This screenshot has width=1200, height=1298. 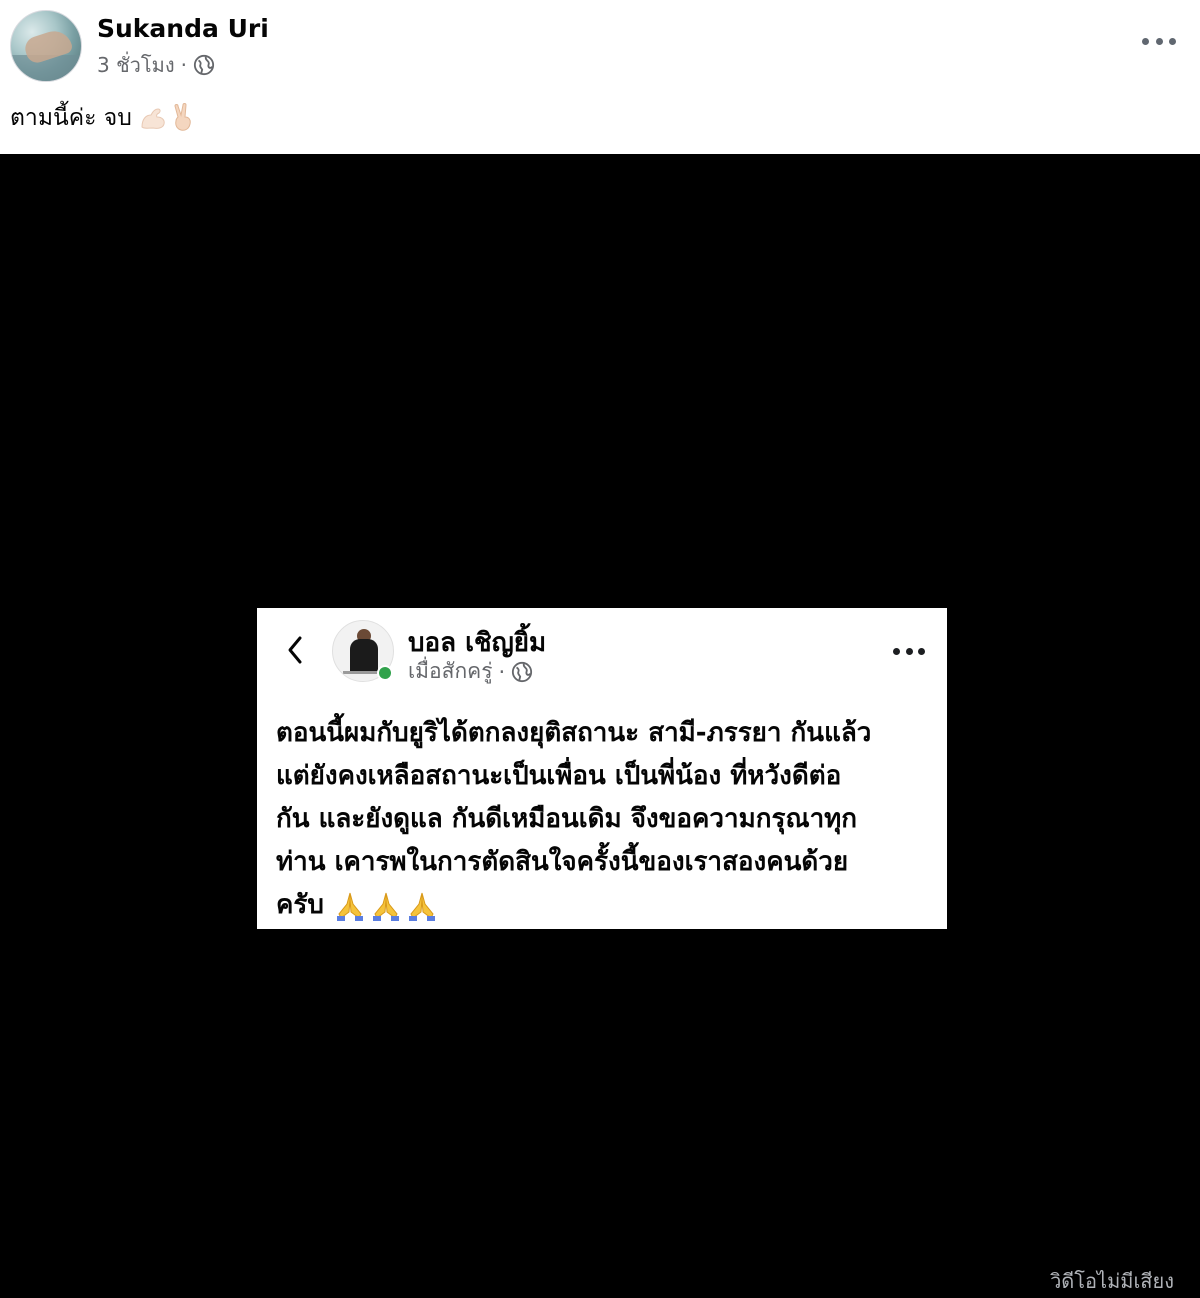 I want to click on post-text: ตามนี้ค่ะ จบ, so click(x=103, y=118).